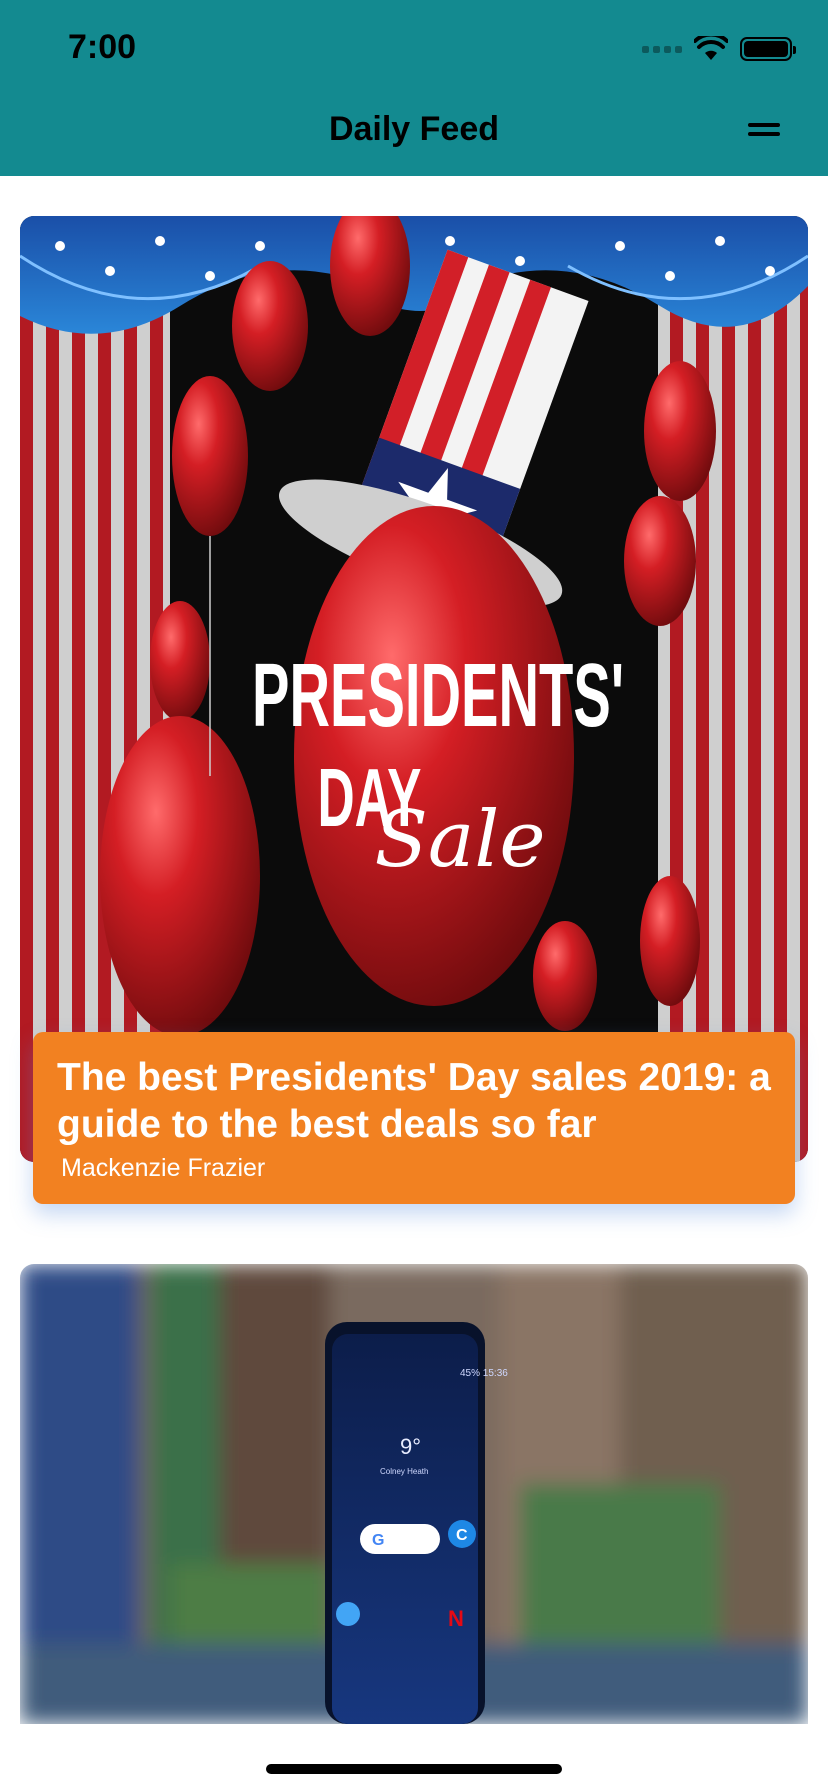 The height and width of the screenshot is (1792, 828). Describe the element at coordinates (102, 47) in the screenshot. I see `status-time: 7:00` at that location.